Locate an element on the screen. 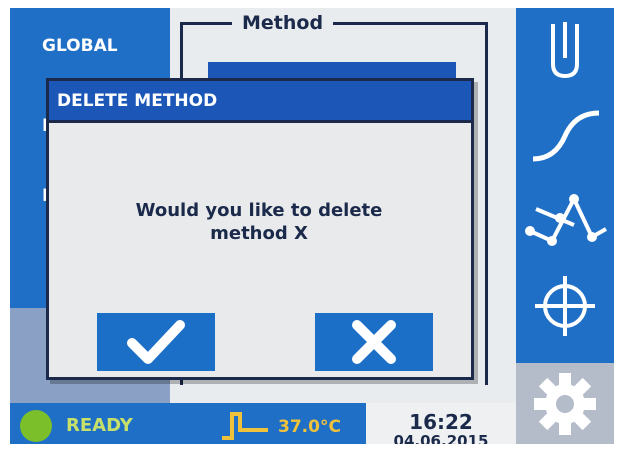 This screenshot has height=450, width=622. crosshair-icon is located at coordinates (565, 305).